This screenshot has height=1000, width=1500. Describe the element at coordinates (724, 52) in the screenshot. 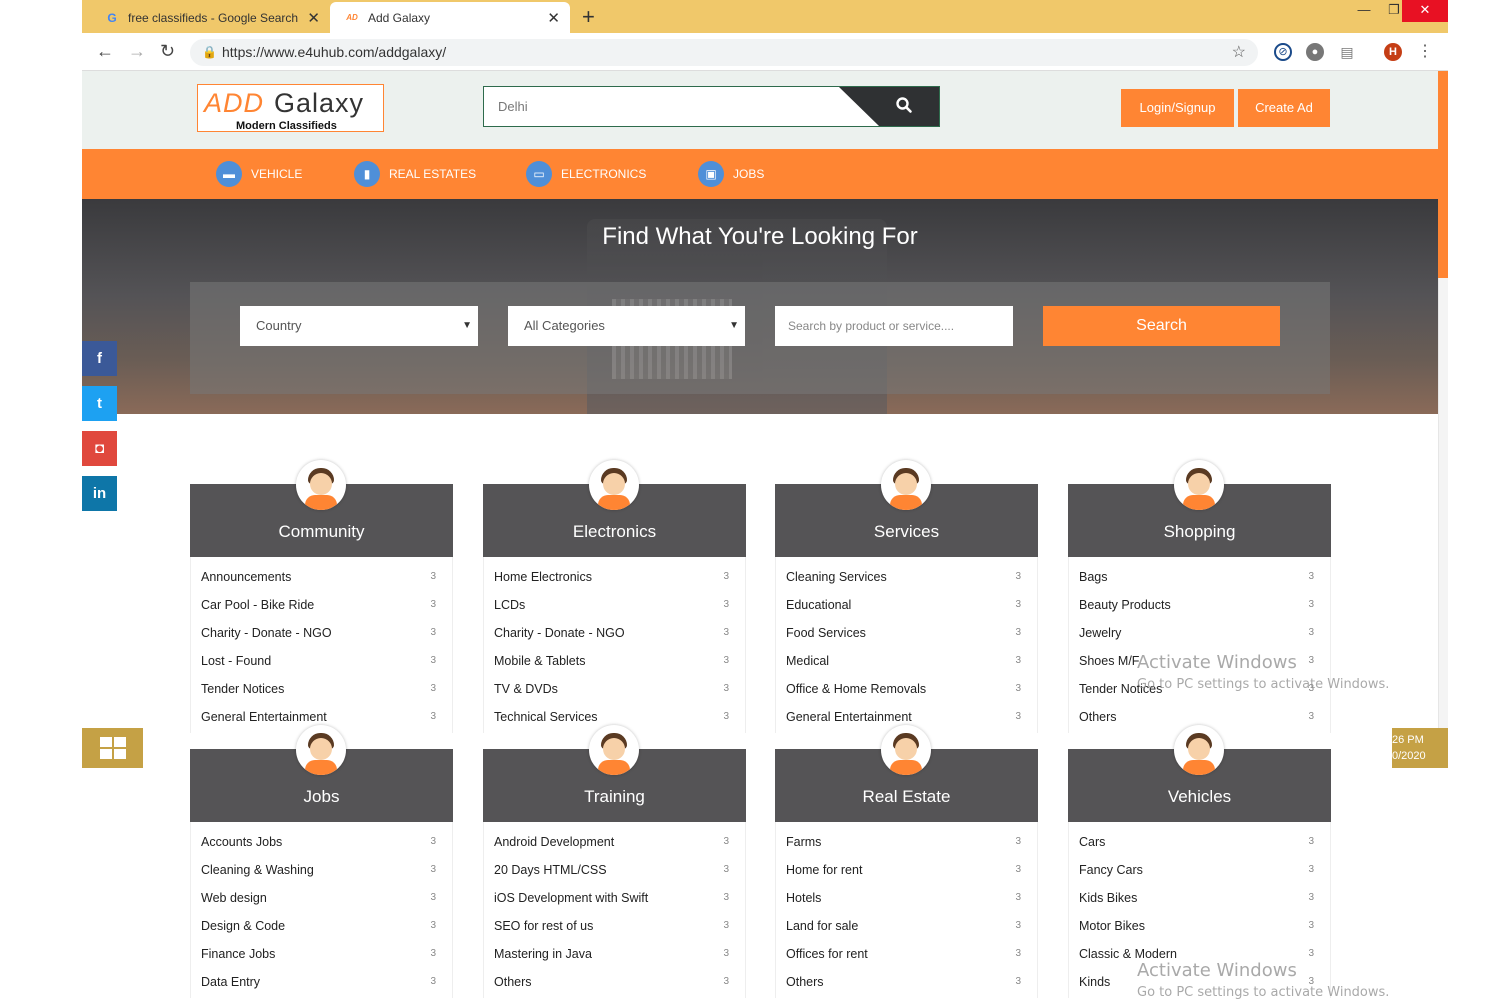

I see `address-bar: 🔒 https://www.e4uhub.com/addgalaxy/ ☆` at that location.